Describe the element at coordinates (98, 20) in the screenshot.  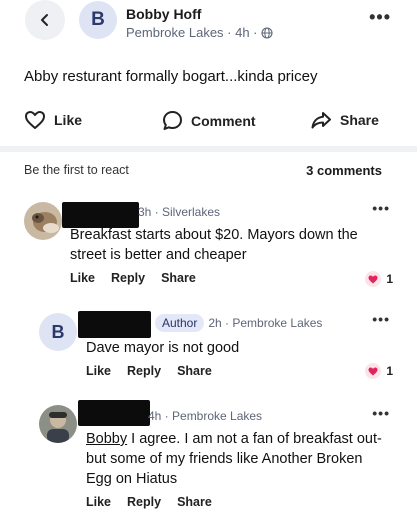
I see `author-avatar: B` at that location.